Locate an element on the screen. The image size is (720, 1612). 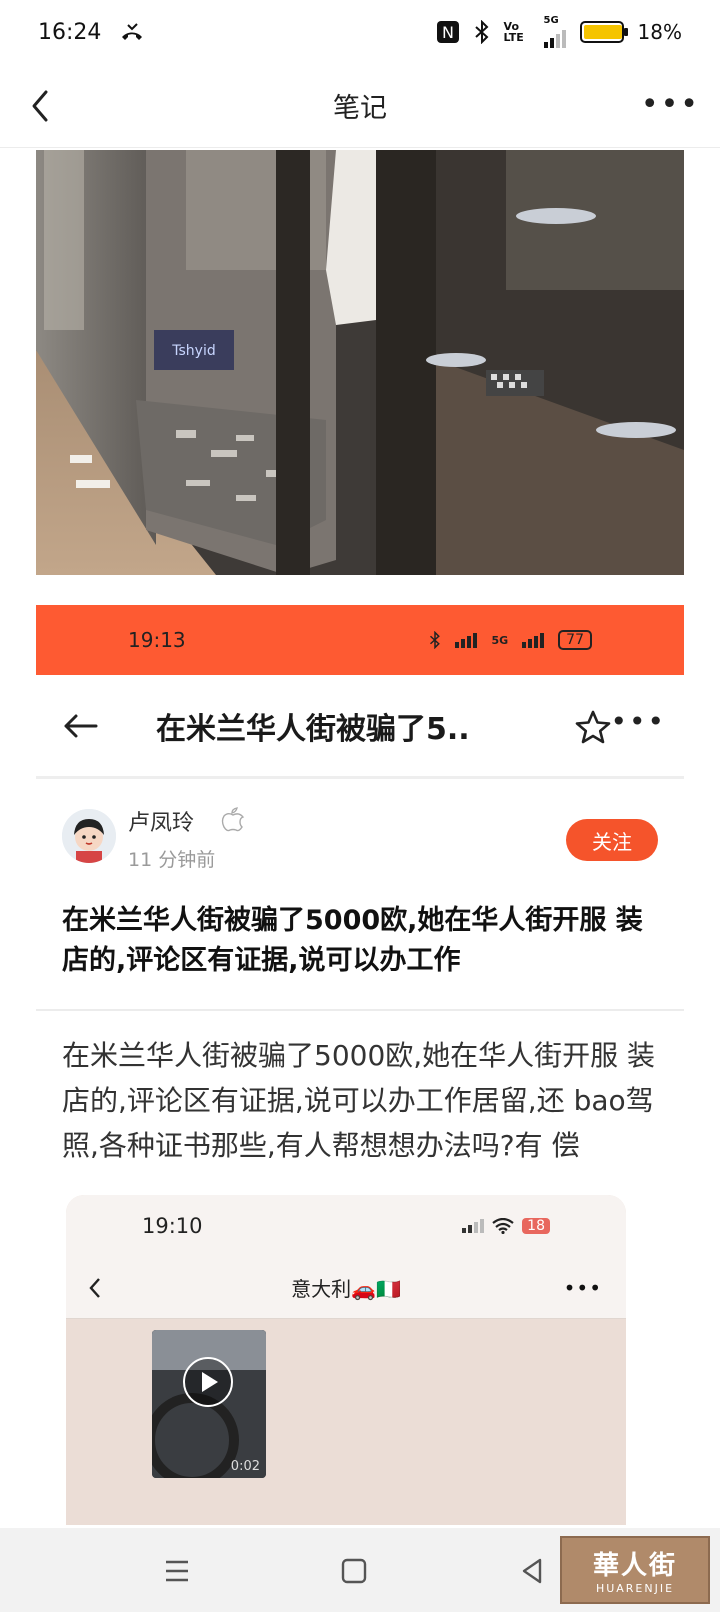
more-options-button: ••• is located at coordinates (670, 105).